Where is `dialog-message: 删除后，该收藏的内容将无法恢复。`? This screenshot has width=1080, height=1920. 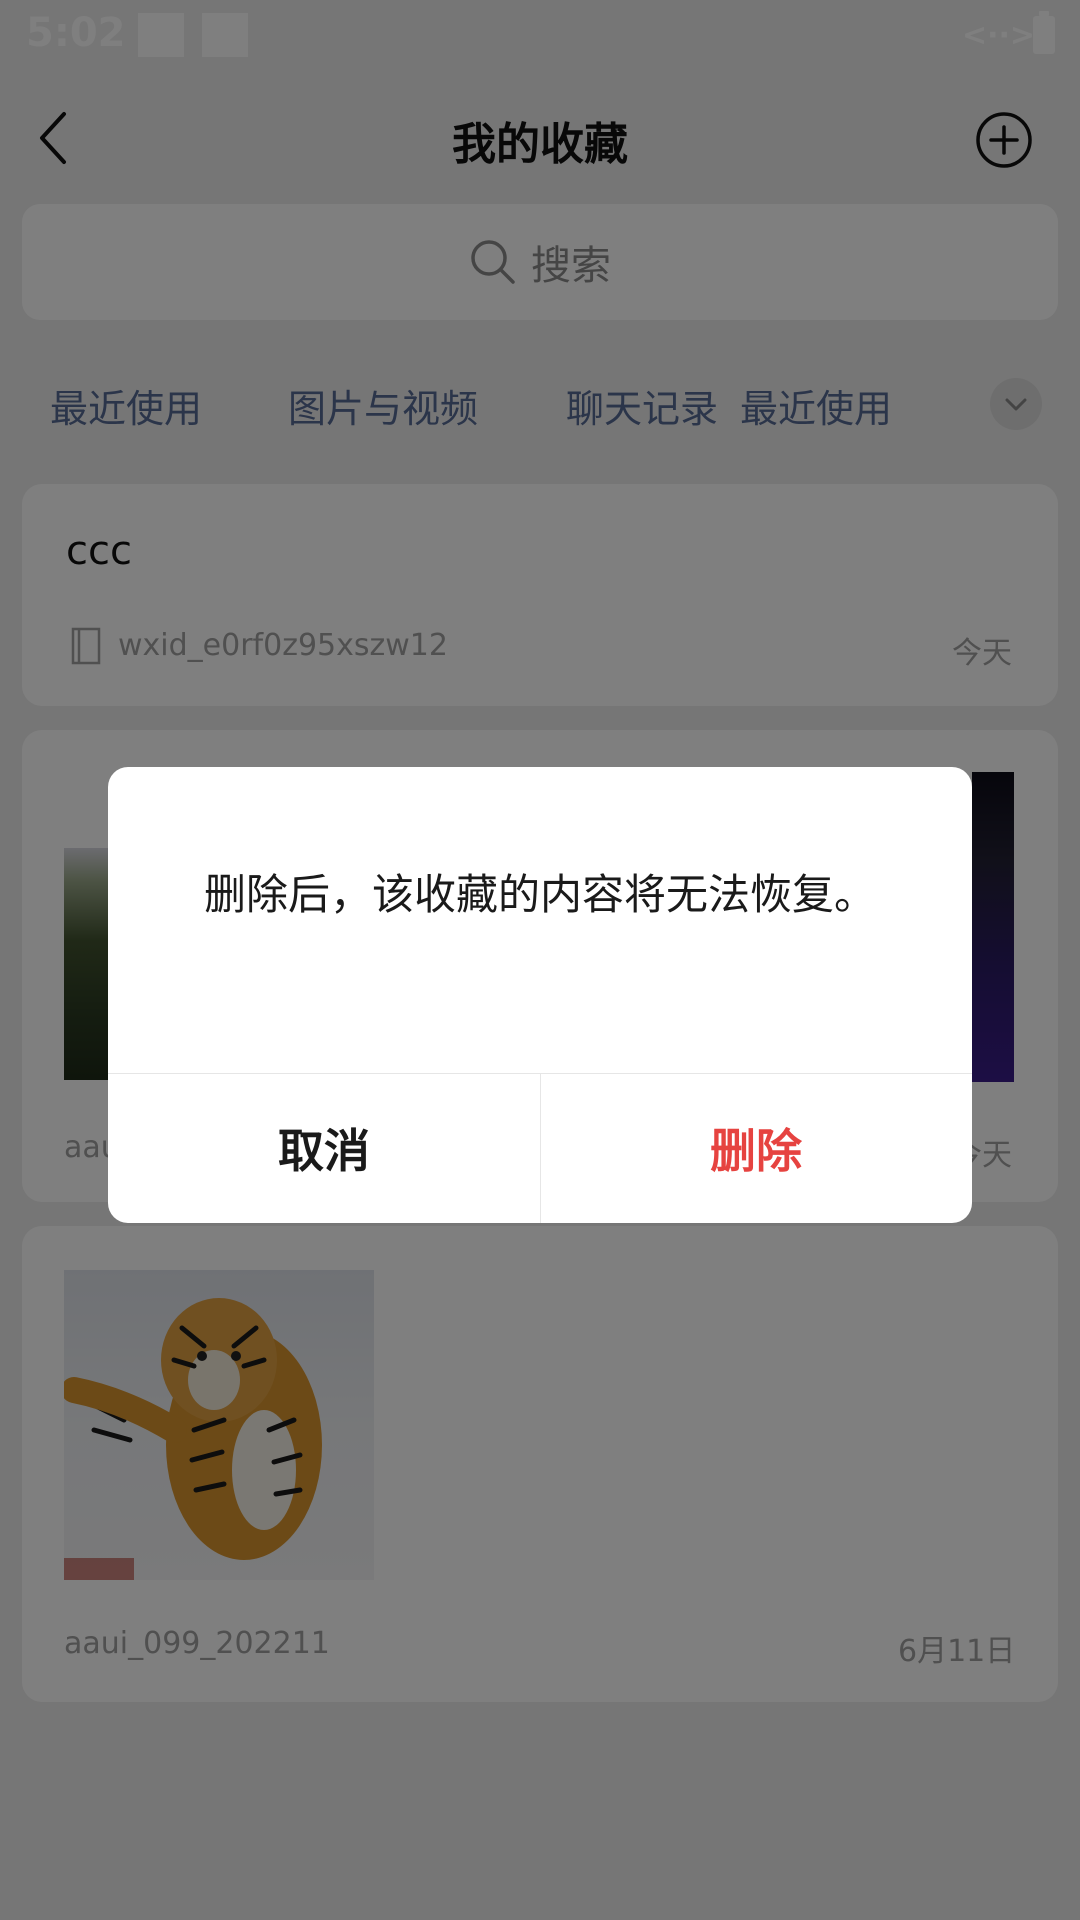 dialog-message: 删除后，该收藏的内容将无法恢复。 is located at coordinates (539, 894).